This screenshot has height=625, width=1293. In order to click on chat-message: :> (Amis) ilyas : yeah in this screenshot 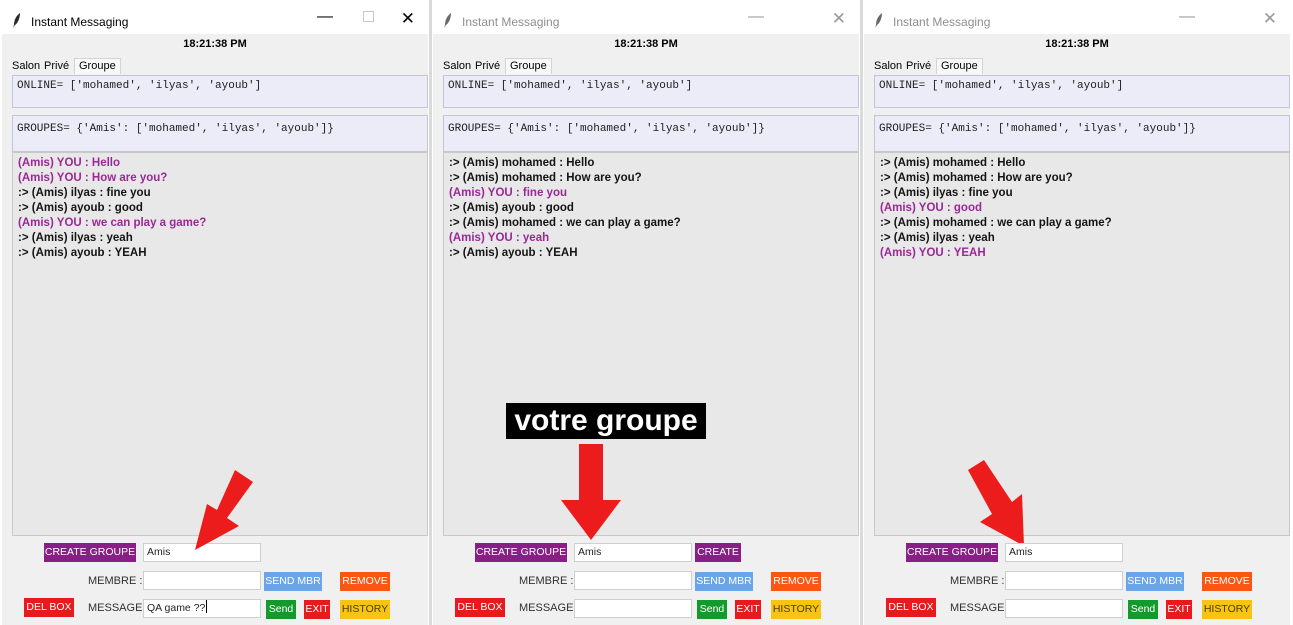, I will do `click(937, 238)`.